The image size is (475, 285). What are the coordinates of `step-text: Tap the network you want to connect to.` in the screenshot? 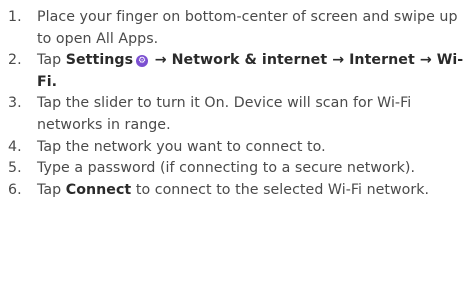 It's located at (181, 146).